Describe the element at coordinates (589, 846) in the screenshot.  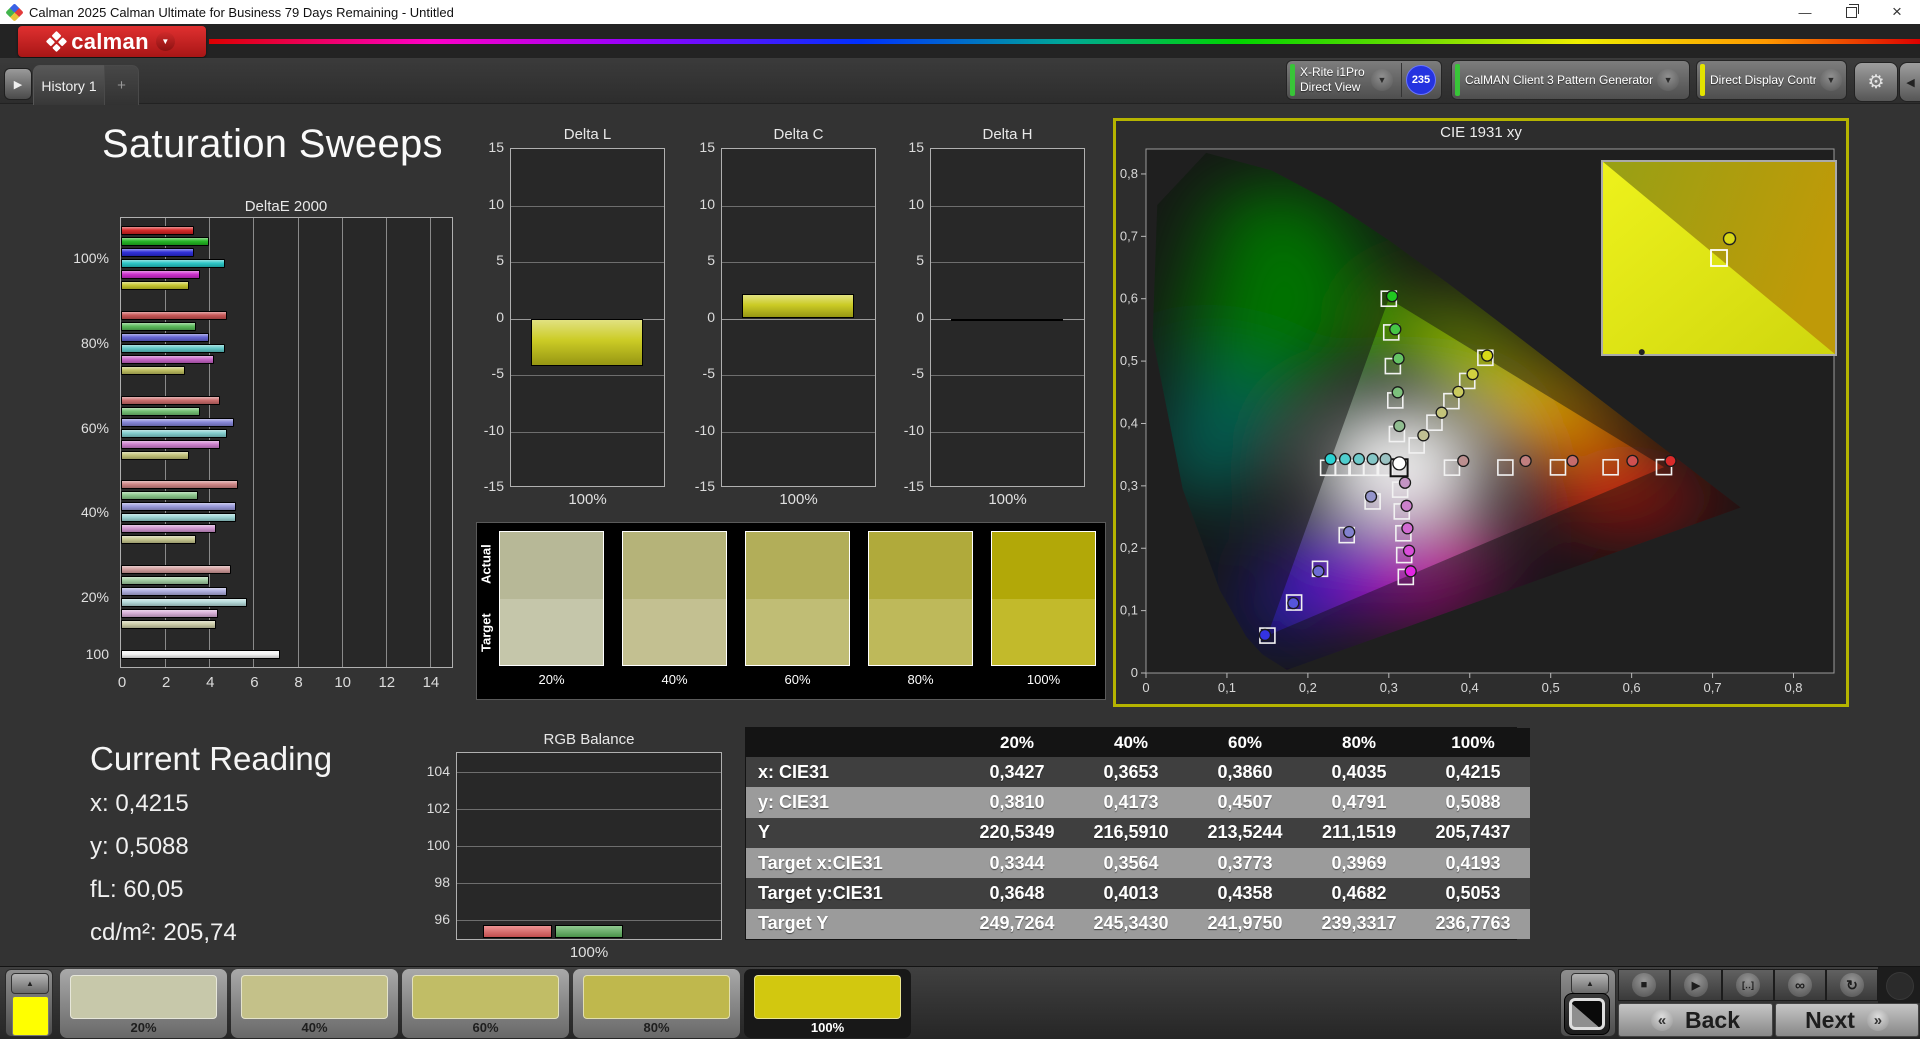
I see `rgb-balance-plot` at that location.